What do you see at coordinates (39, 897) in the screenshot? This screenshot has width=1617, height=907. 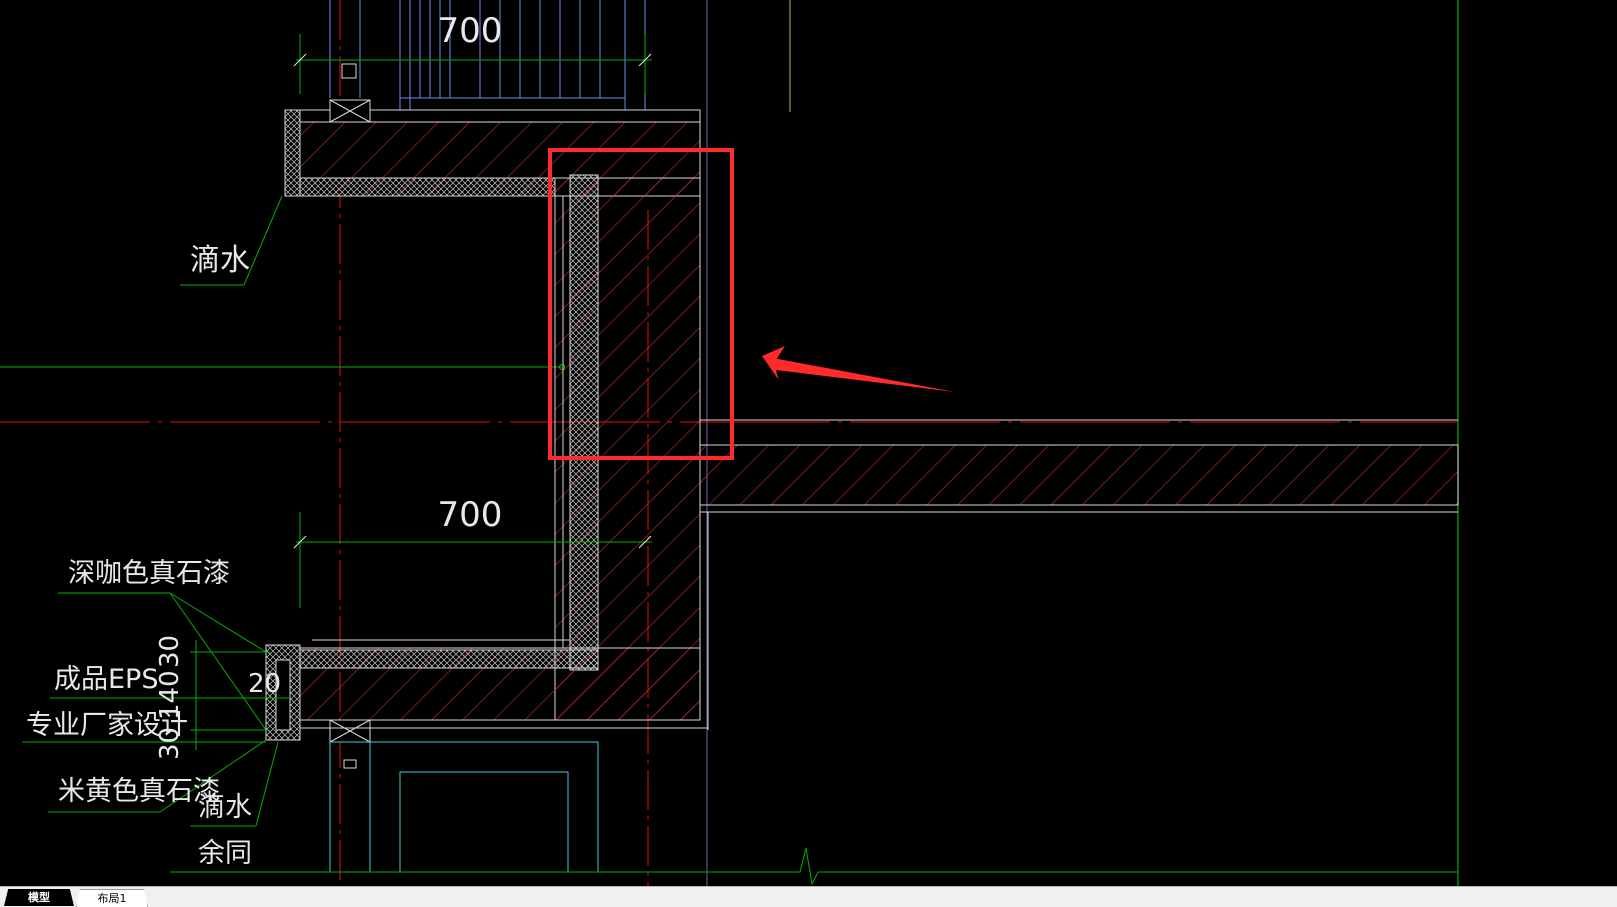 I see `tab-model: 模型` at bounding box center [39, 897].